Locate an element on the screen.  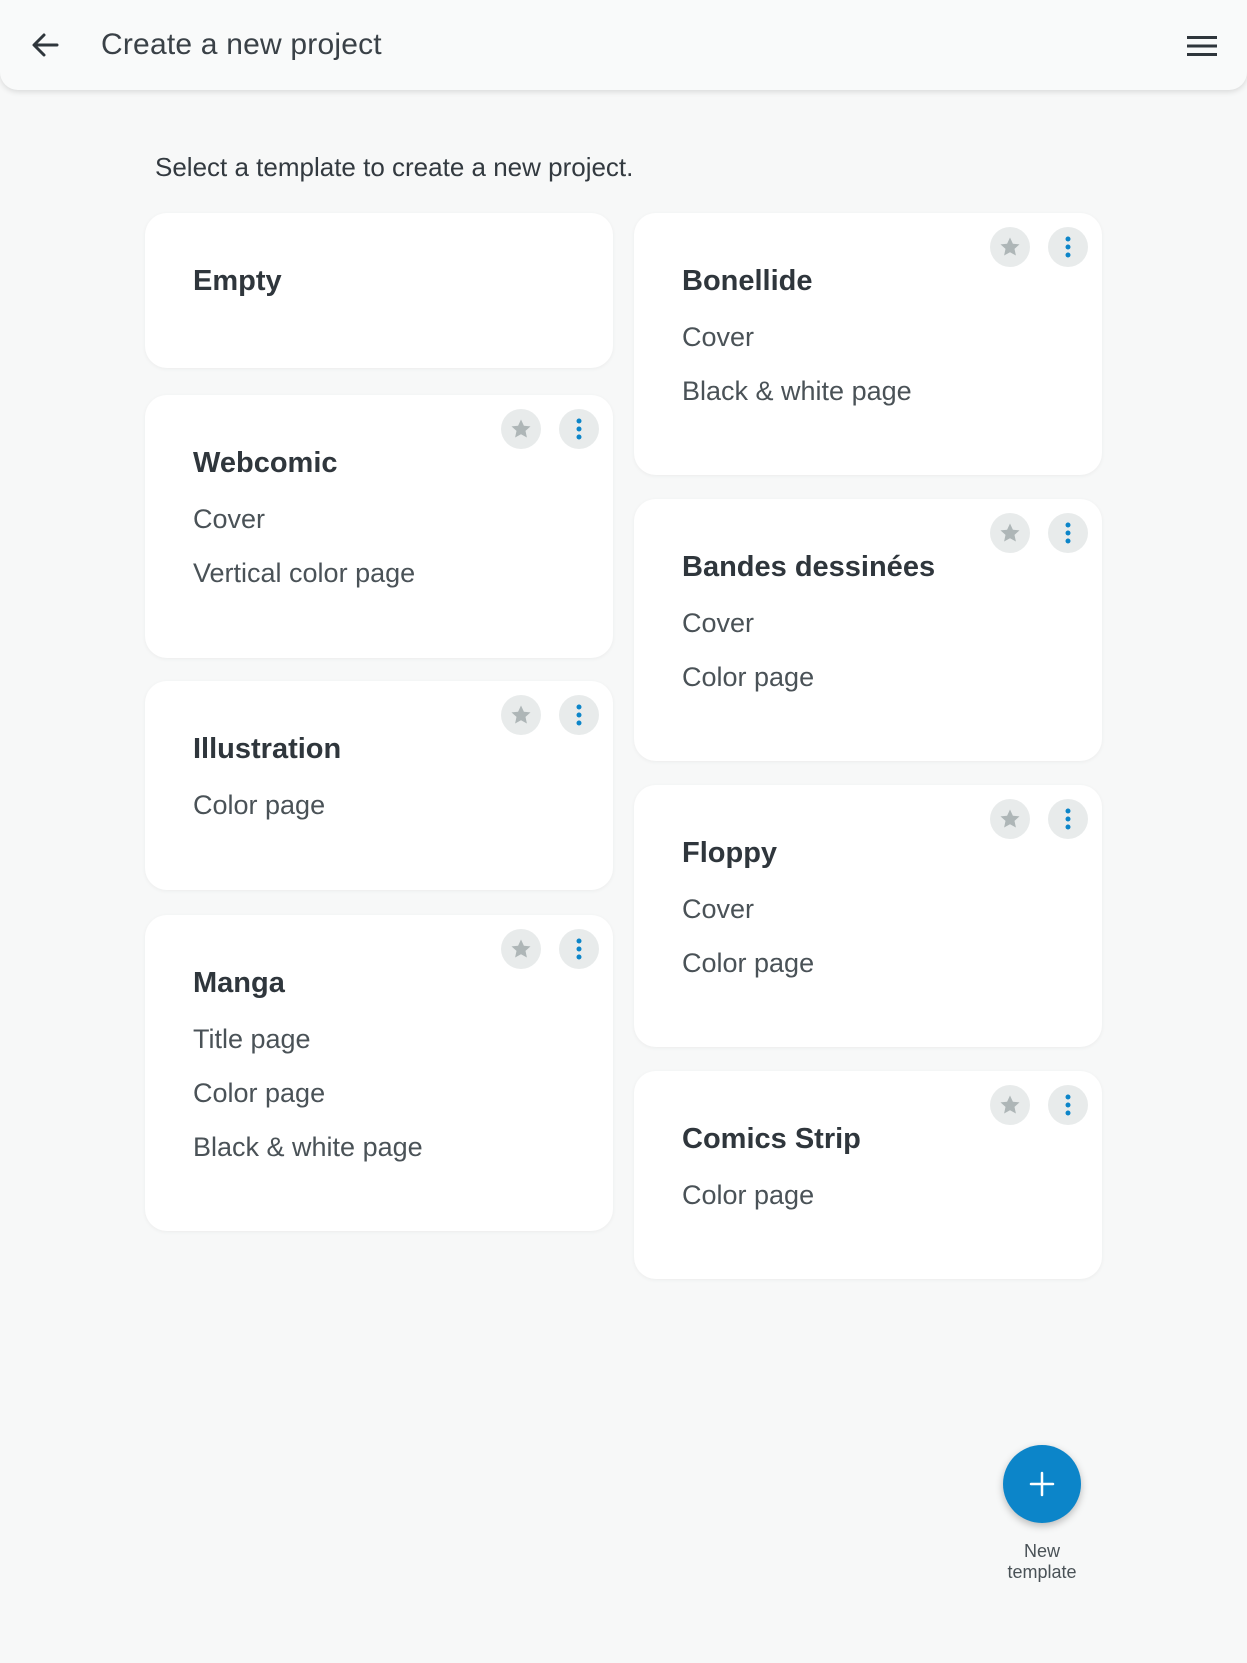
template-card-webcomic: Webcomic Cover Vertical color page is located at coordinates (379, 526).